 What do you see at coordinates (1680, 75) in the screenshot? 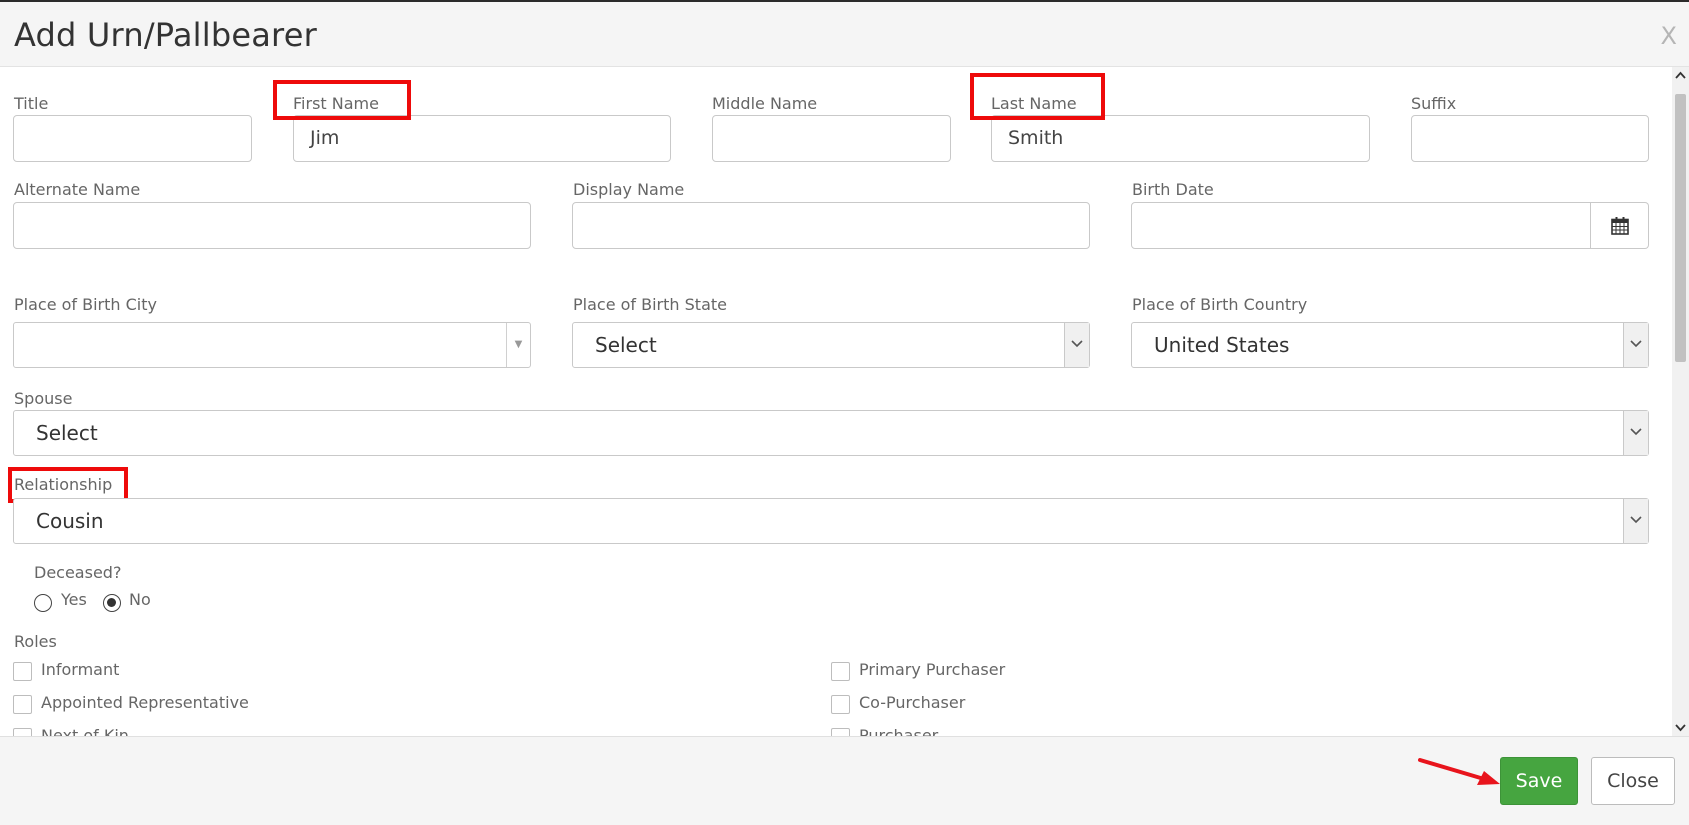
I see `scroll-up-icon` at bounding box center [1680, 75].